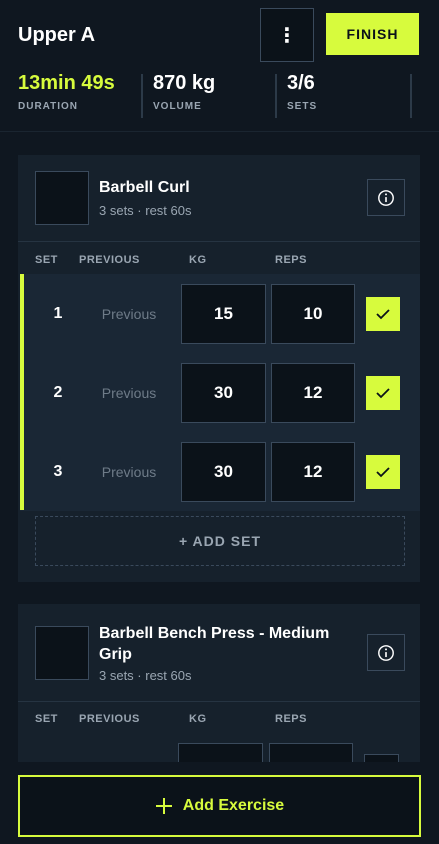 The image size is (439, 844). Describe the element at coordinates (214, 633) in the screenshot. I see `exercise-name-line1: Barbell Bench Press - Medium` at that location.